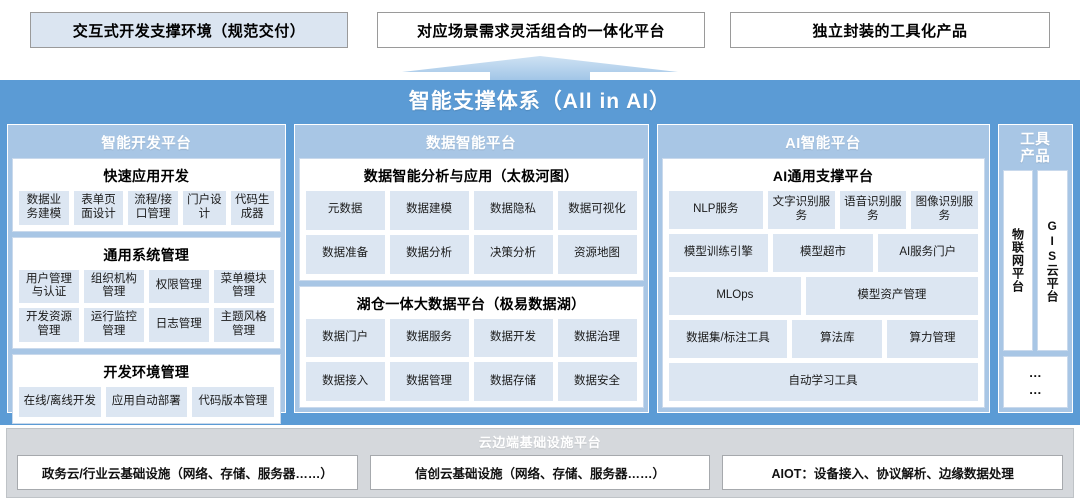 This screenshot has height=501, width=1080. Describe the element at coordinates (927, 253) in the screenshot. I see `cell-item: AI服务门户` at that location.